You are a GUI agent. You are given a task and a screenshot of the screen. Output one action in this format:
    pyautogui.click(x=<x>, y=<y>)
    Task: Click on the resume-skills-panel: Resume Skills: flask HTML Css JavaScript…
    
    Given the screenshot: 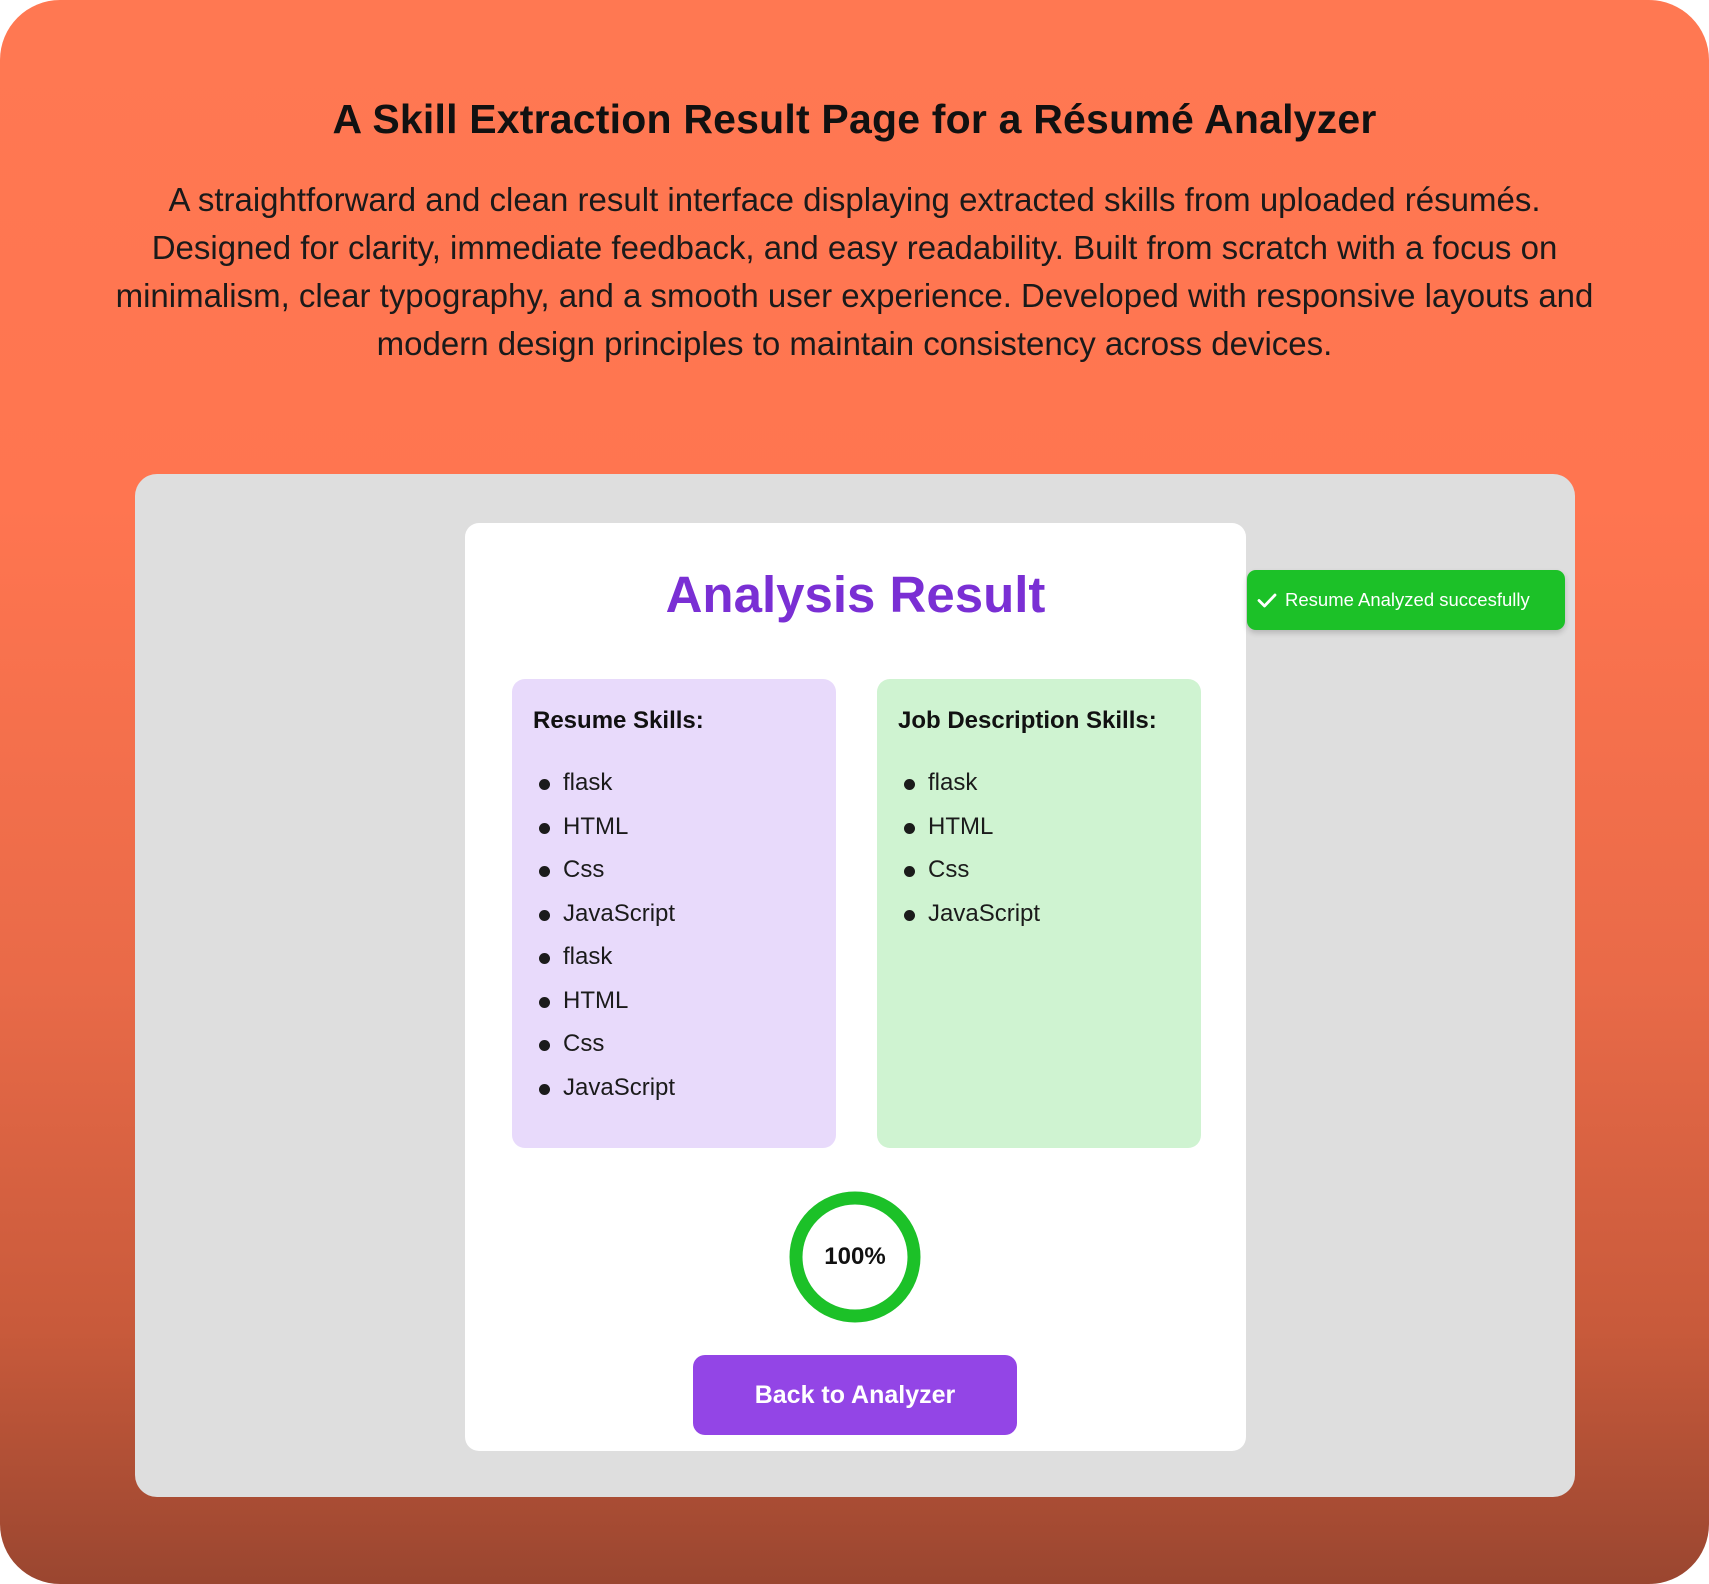 What is the action you would take?
    pyautogui.click(x=674, y=913)
    